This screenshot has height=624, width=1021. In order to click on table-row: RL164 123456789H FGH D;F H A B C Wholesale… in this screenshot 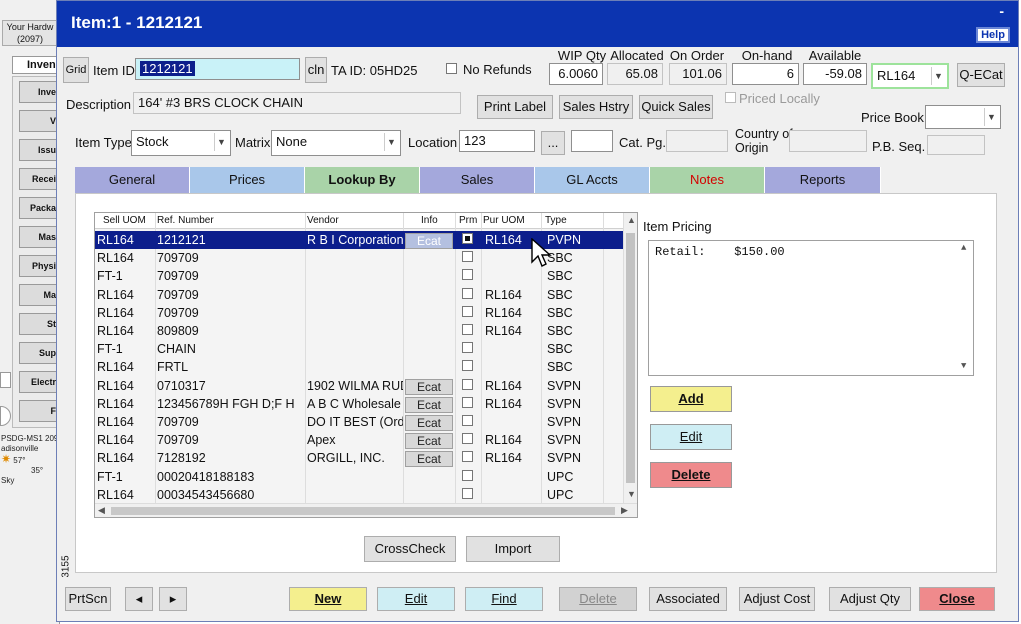, I will do `click(359, 404)`.